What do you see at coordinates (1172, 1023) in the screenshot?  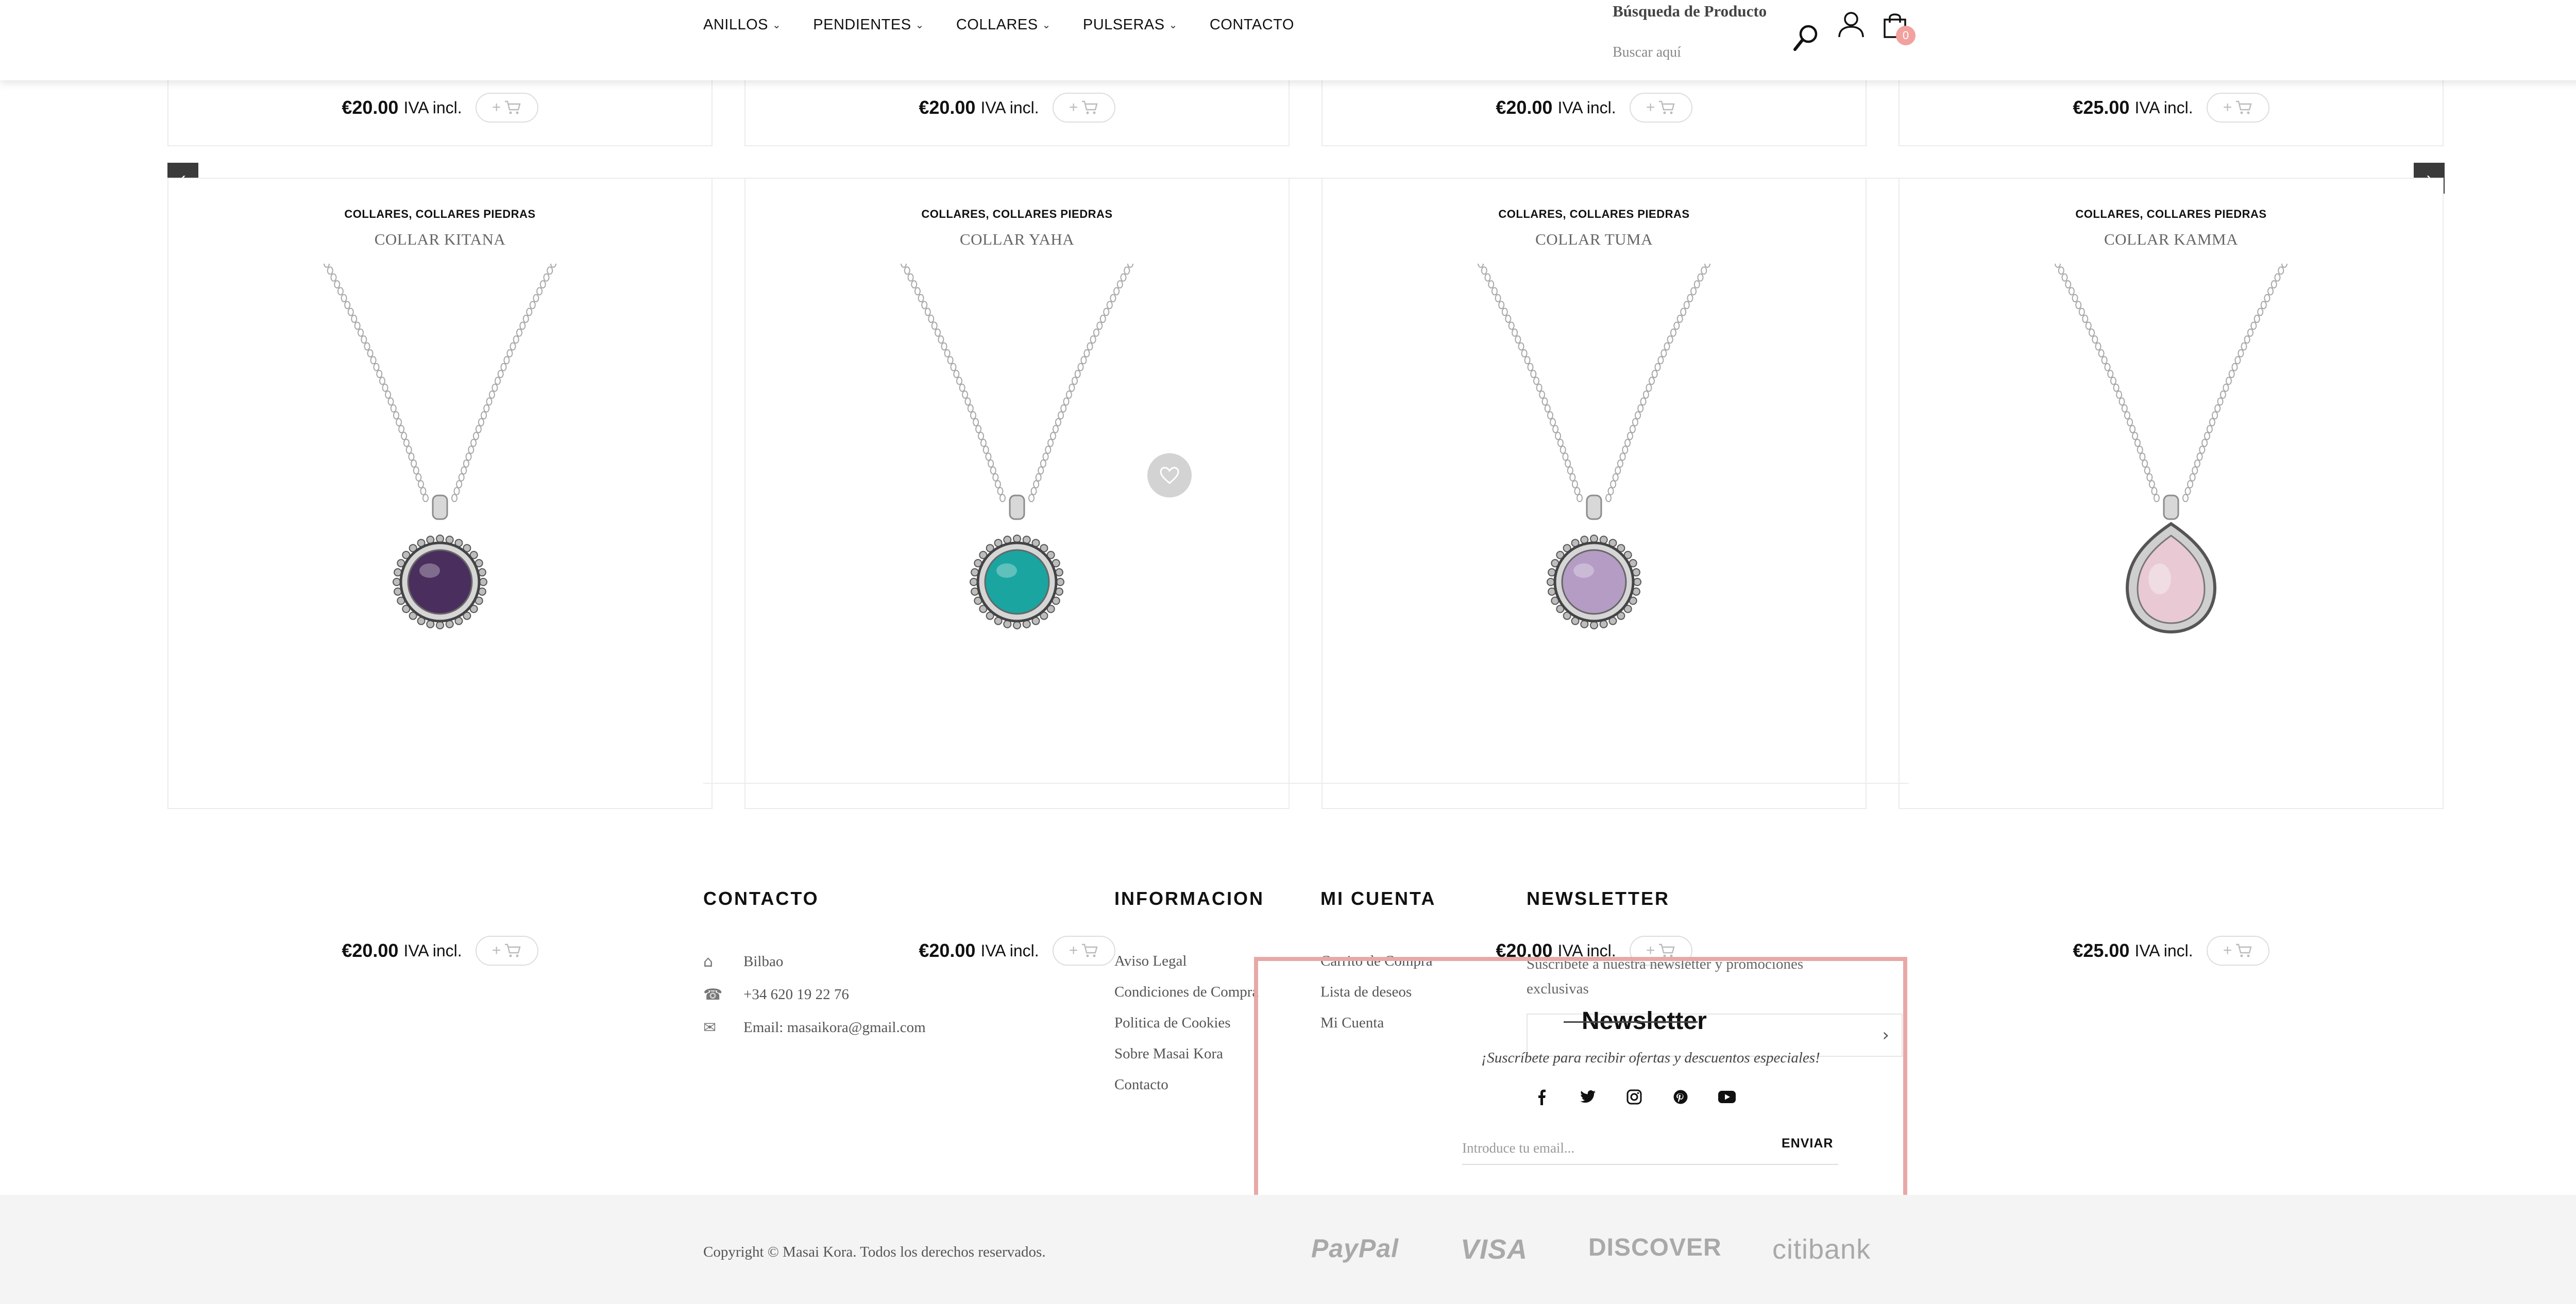 I see `footer-link-cookies: Politica de Cookies` at bounding box center [1172, 1023].